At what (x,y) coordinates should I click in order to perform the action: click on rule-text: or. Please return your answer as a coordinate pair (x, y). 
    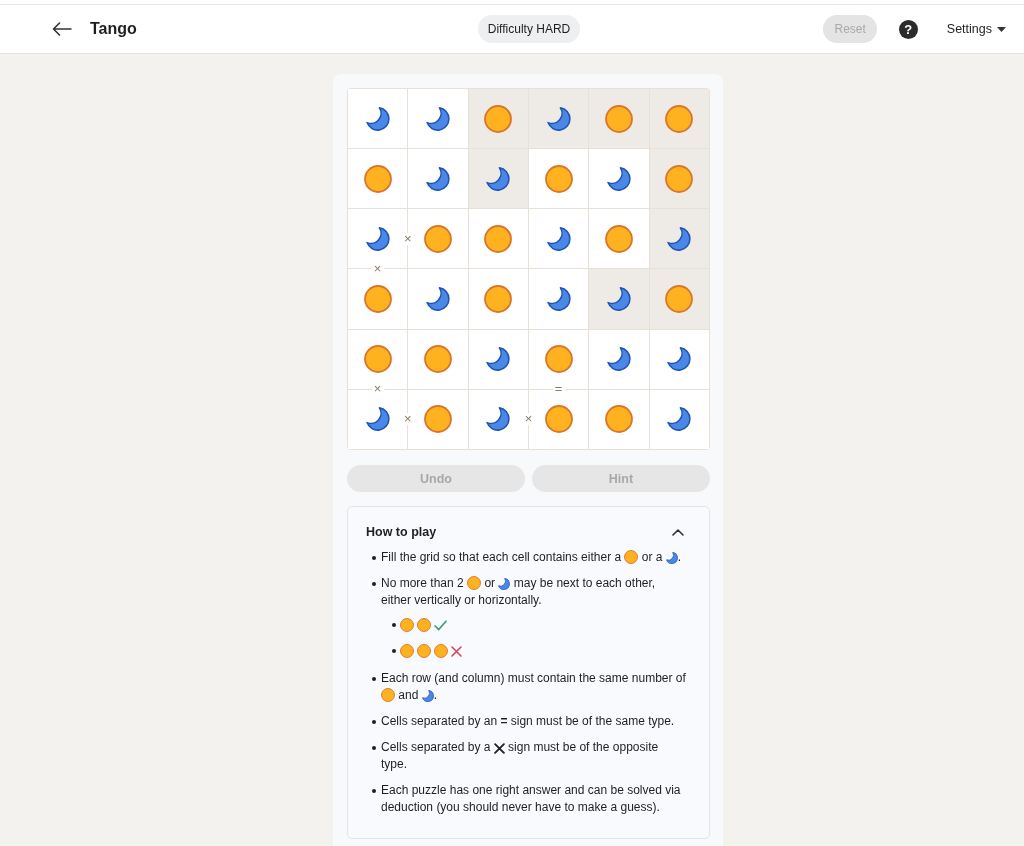
    Looking at the image, I should click on (490, 583).